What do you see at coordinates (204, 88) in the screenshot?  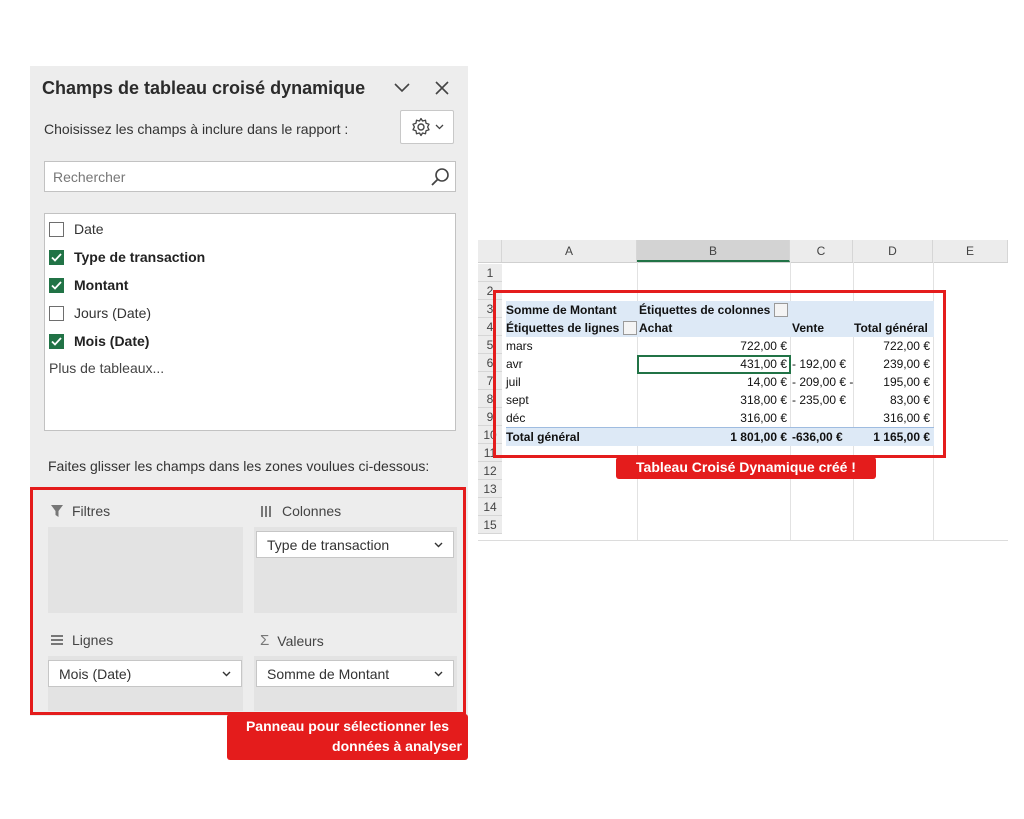 I see `panel-title: Champs de tableau croisé dynamique` at bounding box center [204, 88].